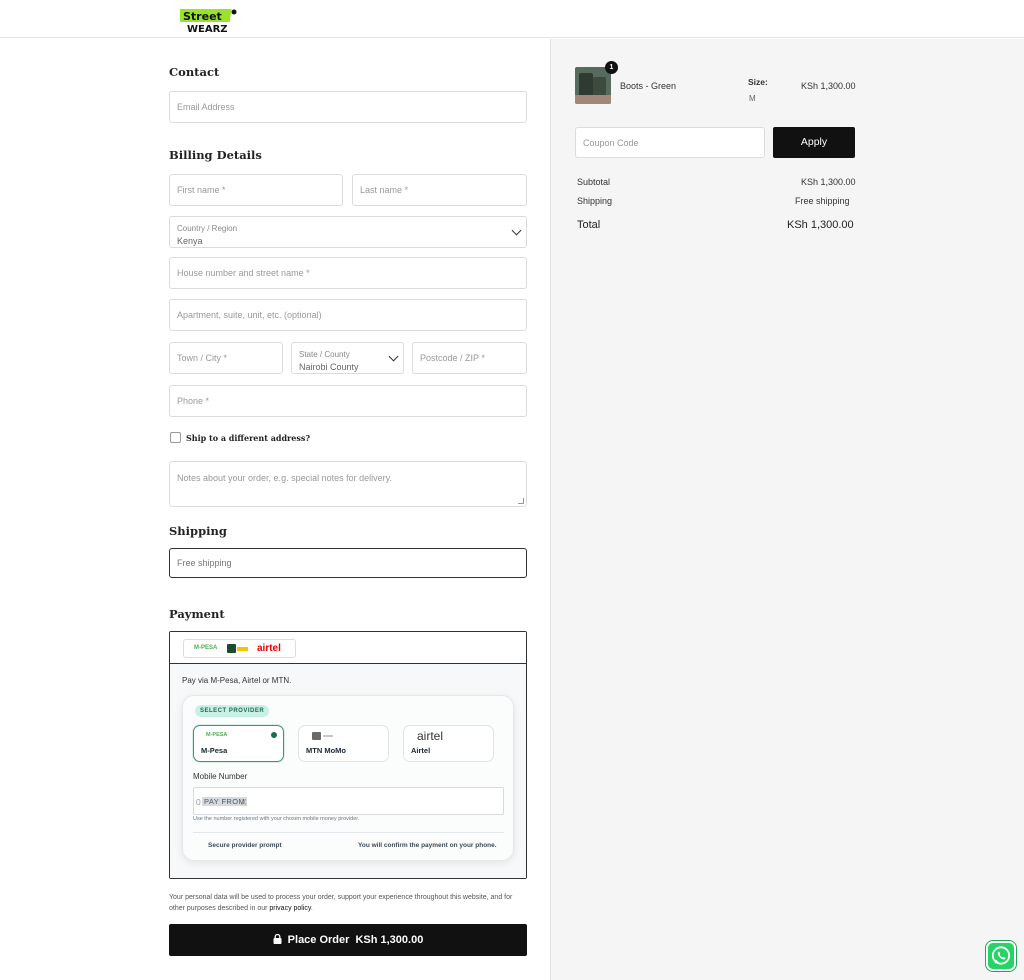 The height and width of the screenshot is (980, 1024). Describe the element at coordinates (752, 98) in the screenshot. I see `size-value: M` at that location.